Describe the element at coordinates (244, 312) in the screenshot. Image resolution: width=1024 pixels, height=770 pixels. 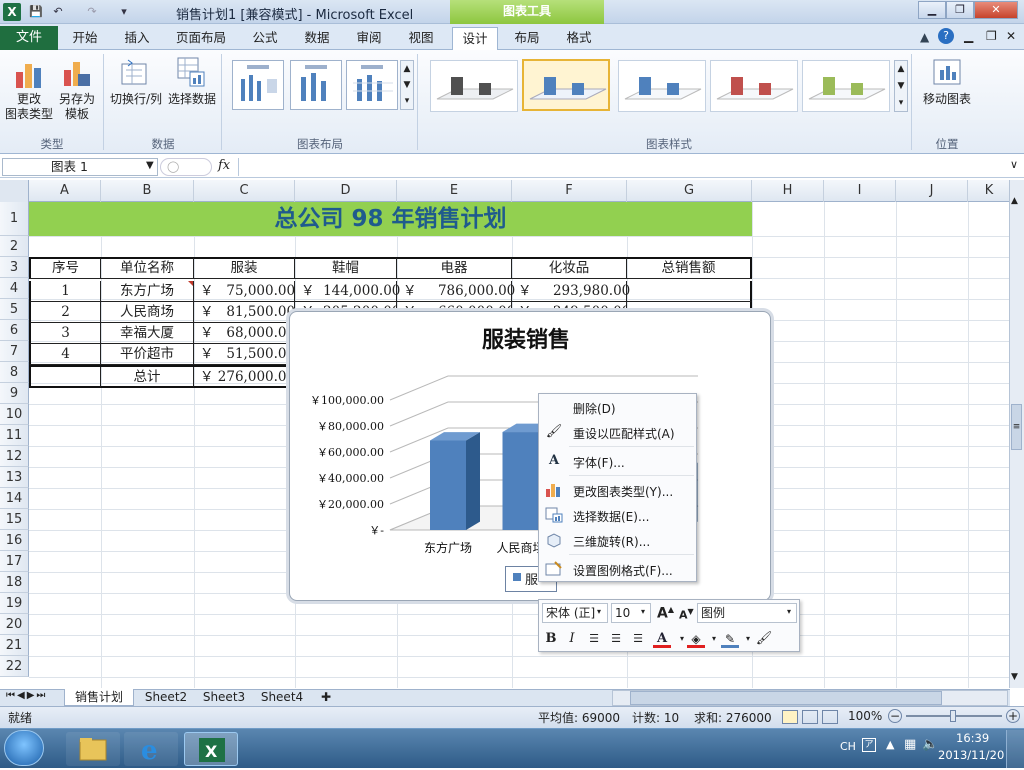
I see `cell-clothing: ￥ 81,500.00` at that location.